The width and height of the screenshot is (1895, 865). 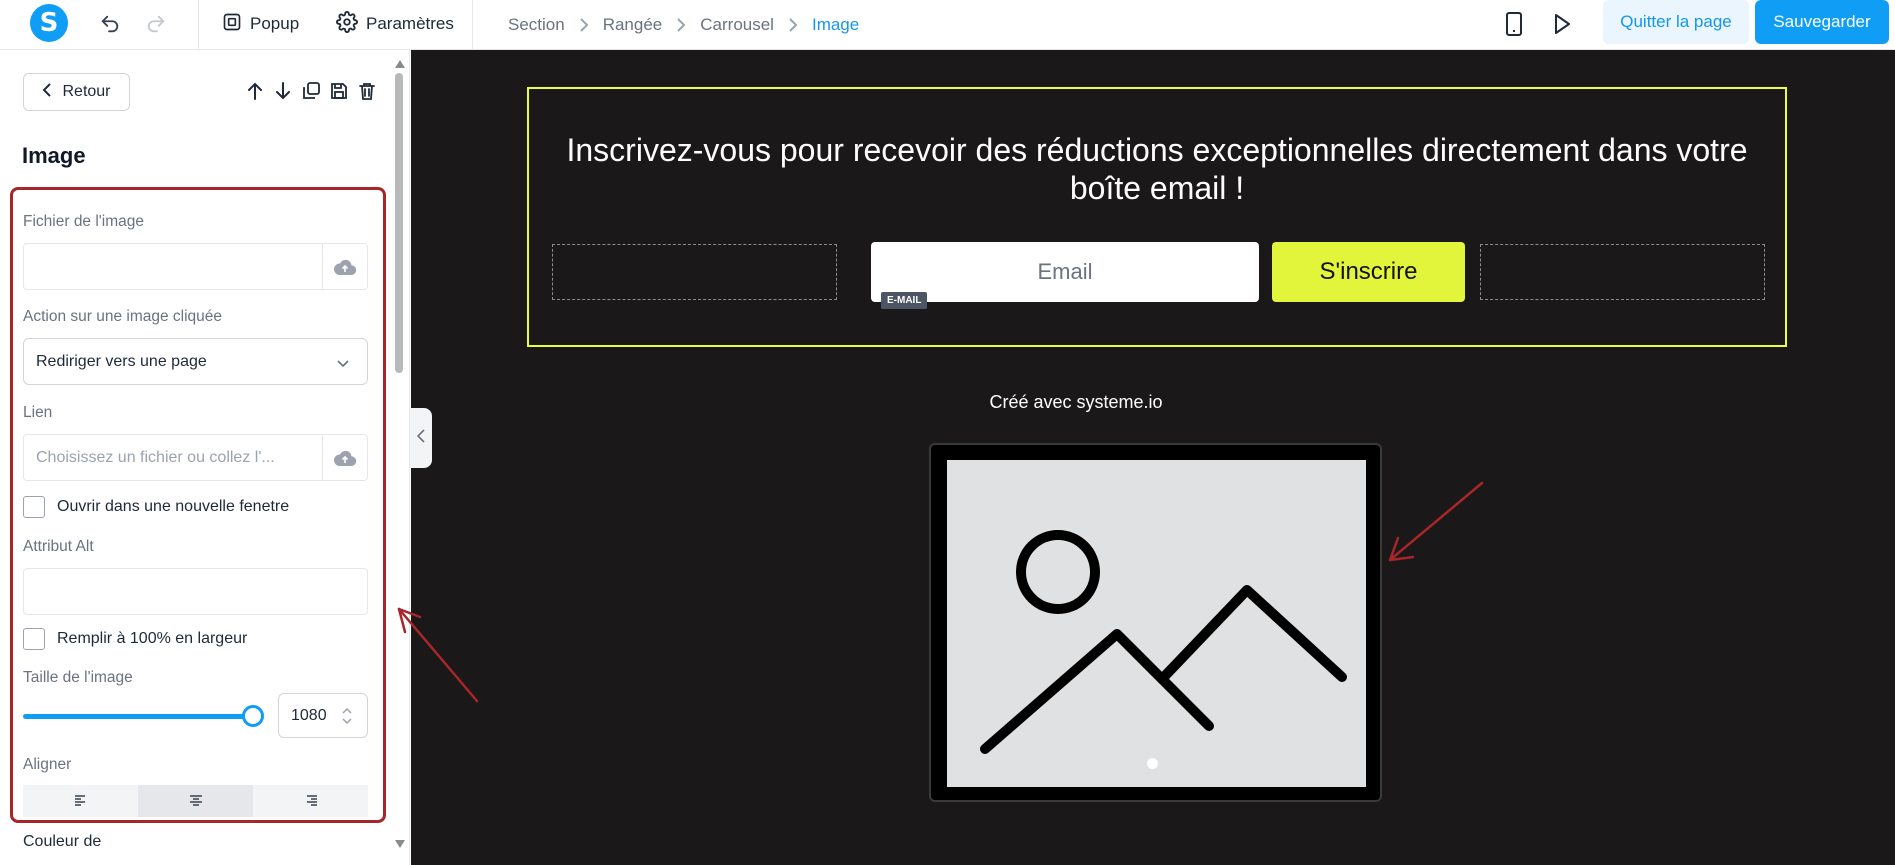 What do you see at coordinates (399, 223) in the screenshot?
I see `sidebar-scrollbar` at bounding box center [399, 223].